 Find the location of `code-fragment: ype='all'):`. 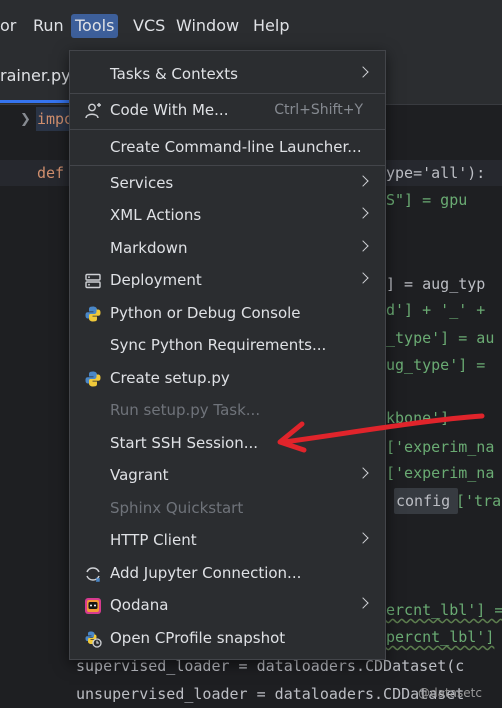

code-fragment: ype='all'): is located at coordinates (436, 173).